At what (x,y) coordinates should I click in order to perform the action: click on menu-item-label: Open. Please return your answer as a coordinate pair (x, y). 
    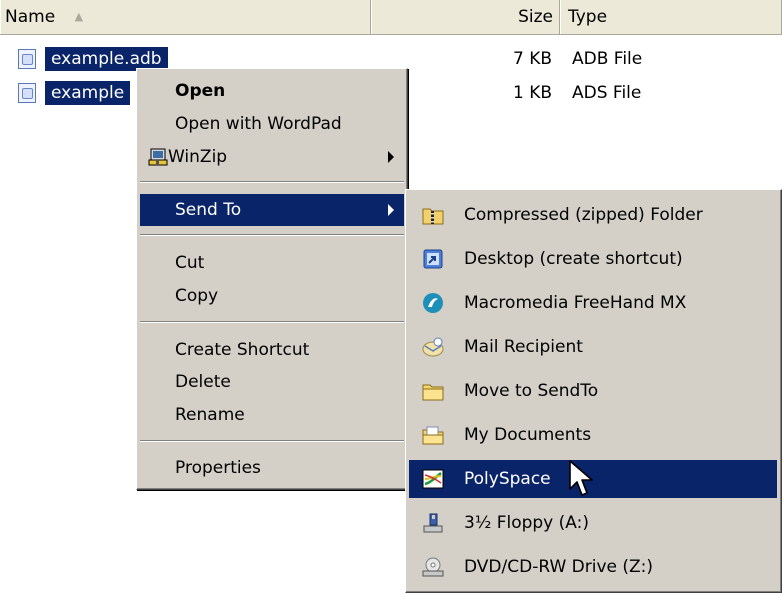
    Looking at the image, I should click on (200, 91).